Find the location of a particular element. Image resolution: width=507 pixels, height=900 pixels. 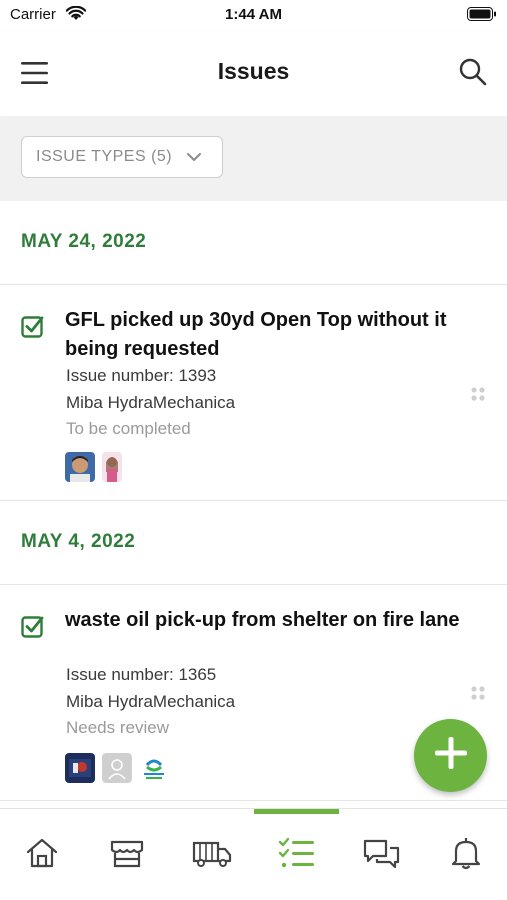

date-header: MAY 24, 2022 is located at coordinates (253, 243).